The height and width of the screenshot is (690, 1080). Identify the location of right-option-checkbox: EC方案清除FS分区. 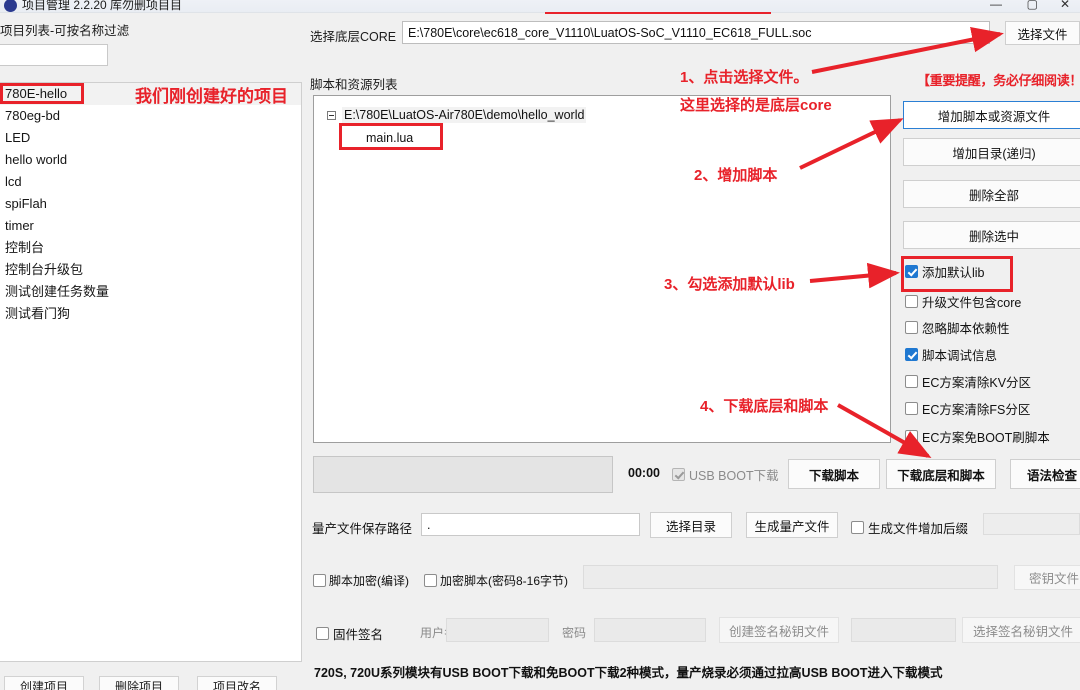
(967, 408).